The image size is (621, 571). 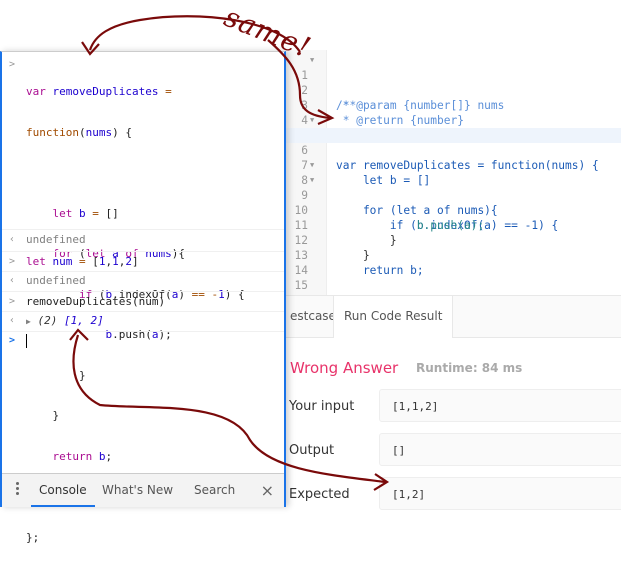 I want to click on console-code: let num = [1,1,2], so click(x=82, y=261).